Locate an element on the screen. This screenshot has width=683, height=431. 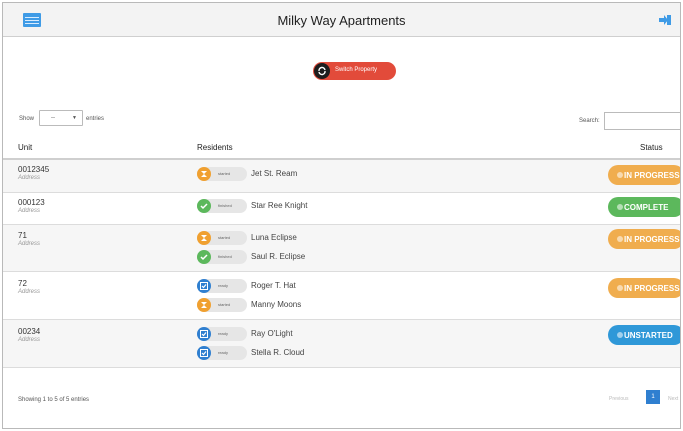
previous-page-button: Previous is located at coordinates (618, 399).